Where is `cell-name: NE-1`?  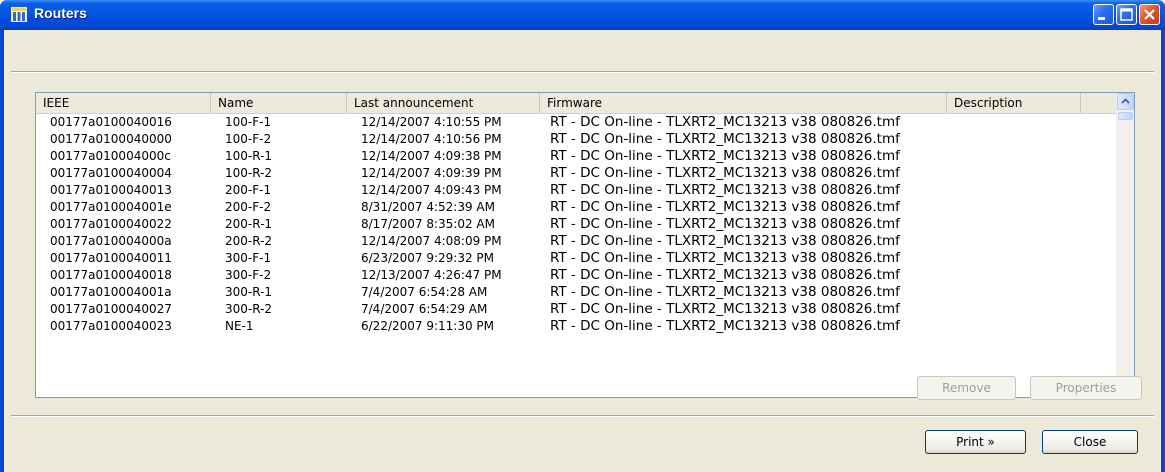 cell-name: NE-1 is located at coordinates (239, 326).